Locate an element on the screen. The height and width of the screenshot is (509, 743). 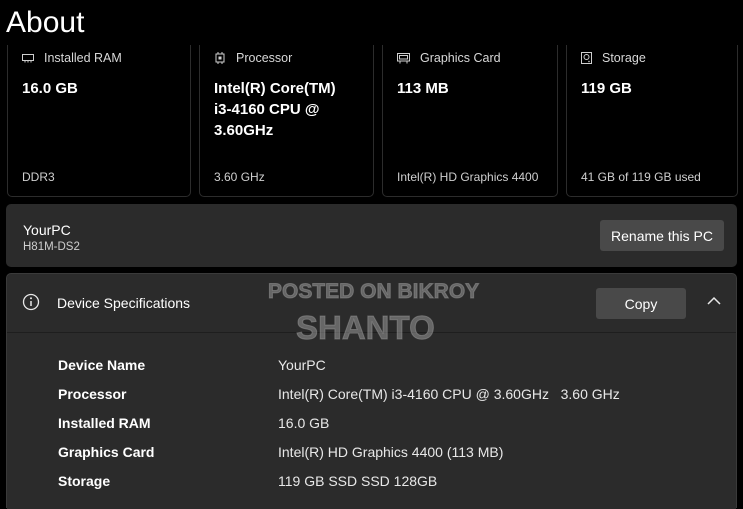
card-subtext: Intel(R) HD Graphics 4400 is located at coordinates (468, 177).